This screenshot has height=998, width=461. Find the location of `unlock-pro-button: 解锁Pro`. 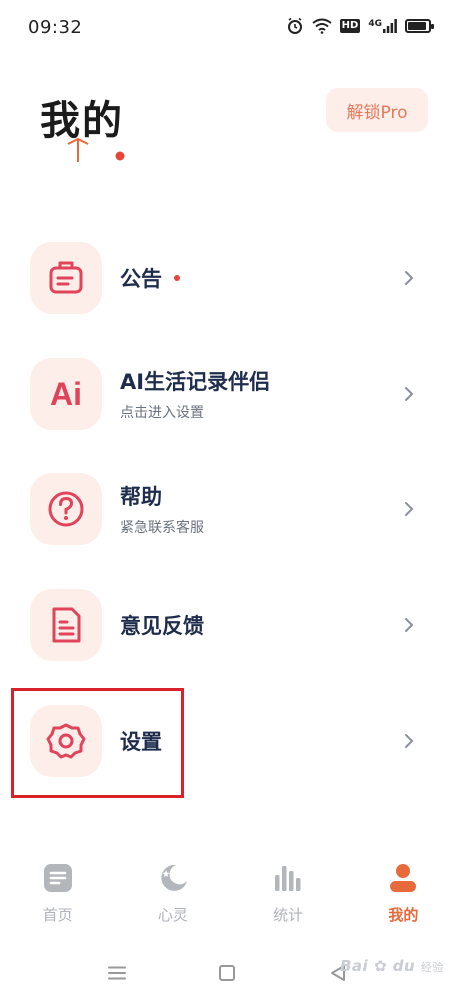

unlock-pro-button: 解锁Pro is located at coordinates (377, 110).